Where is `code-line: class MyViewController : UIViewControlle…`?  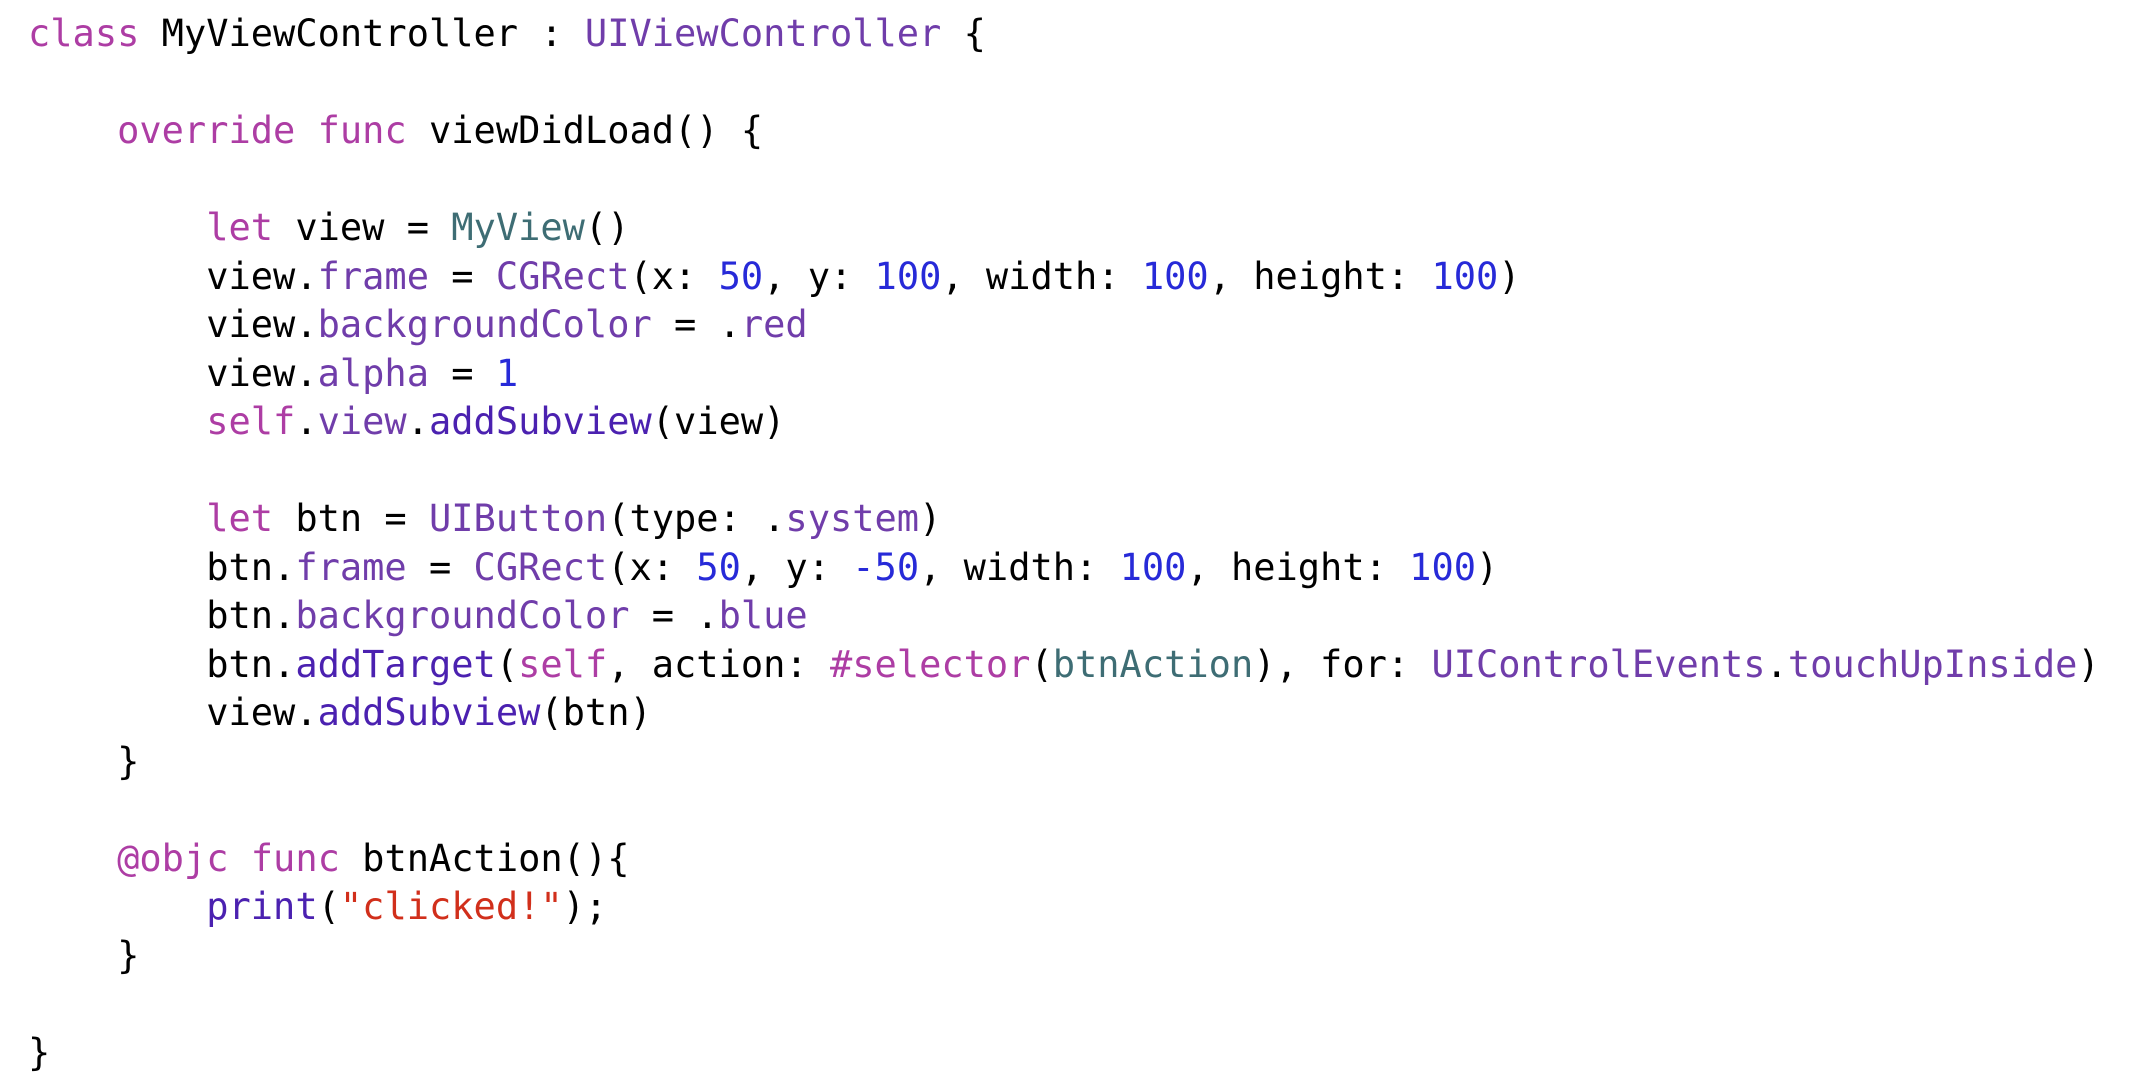
code-line: class MyViewController : UIViewControlle… is located at coordinates (1064, 34).